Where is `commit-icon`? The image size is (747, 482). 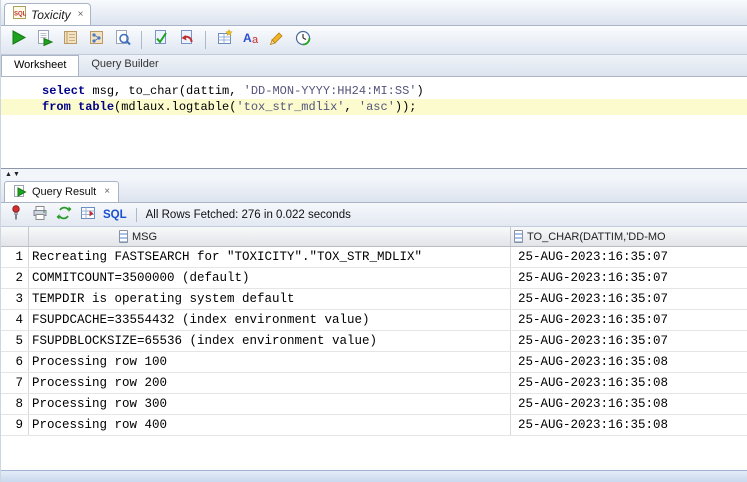
commit-icon is located at coordinates (161, 40).